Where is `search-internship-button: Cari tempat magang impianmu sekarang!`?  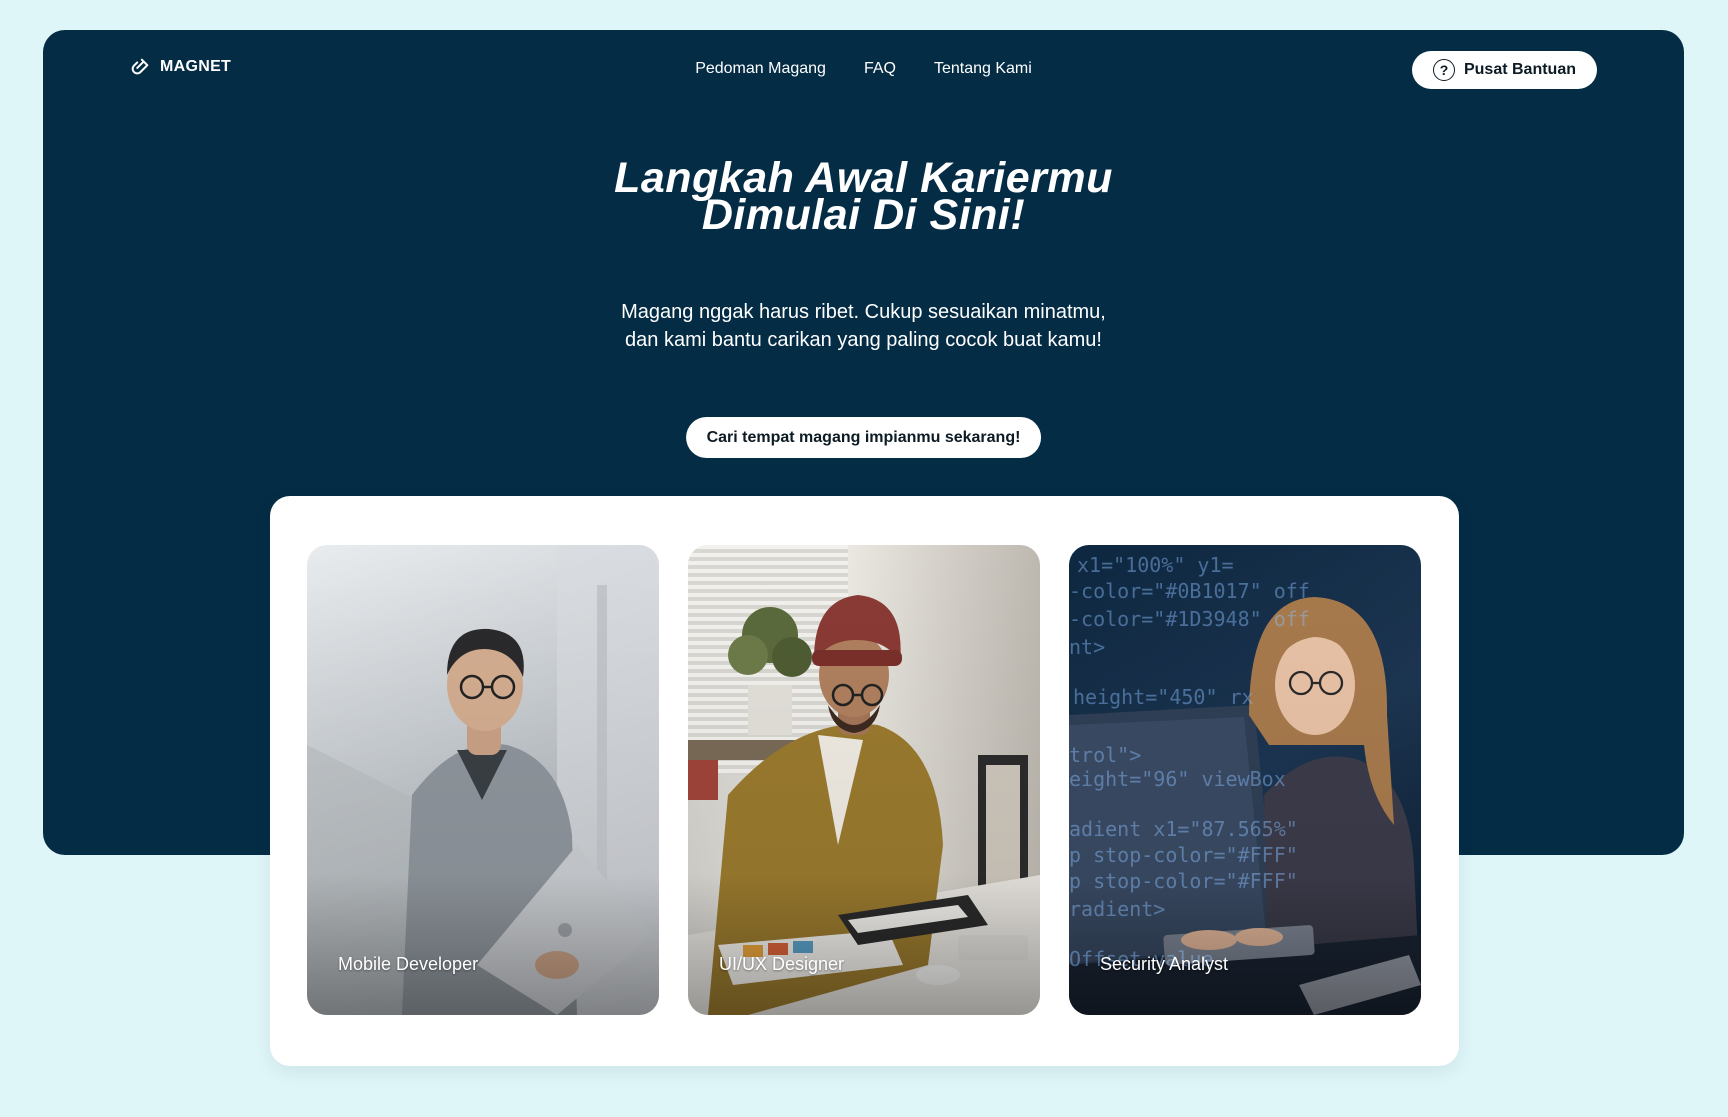 search-internship-button: Cari tempat magang impianmu sekarang! is located at coordinates (863, 437).